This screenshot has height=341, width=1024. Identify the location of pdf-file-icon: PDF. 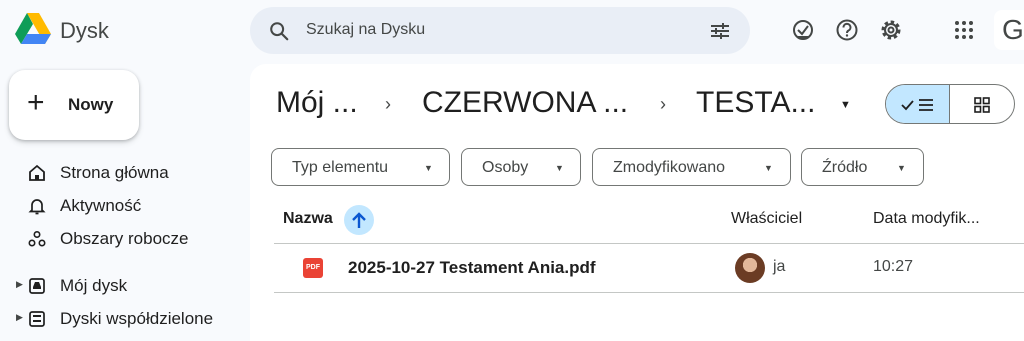
(313, 268).